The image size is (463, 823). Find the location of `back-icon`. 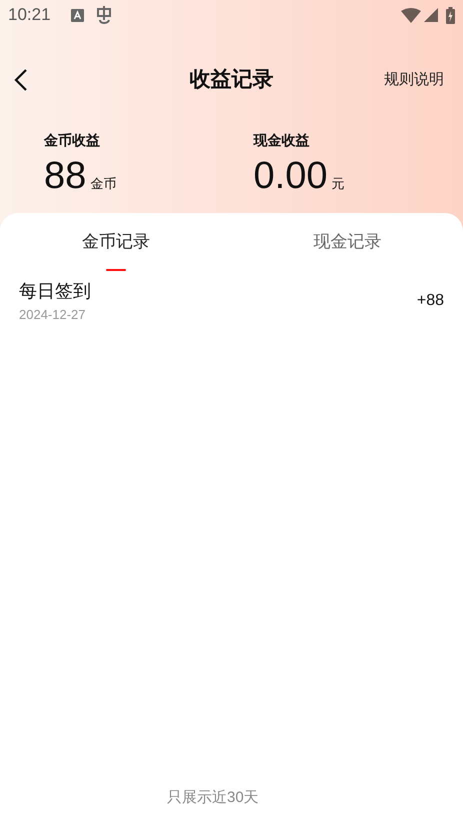

back-icon is located at coordinates (21, 80).